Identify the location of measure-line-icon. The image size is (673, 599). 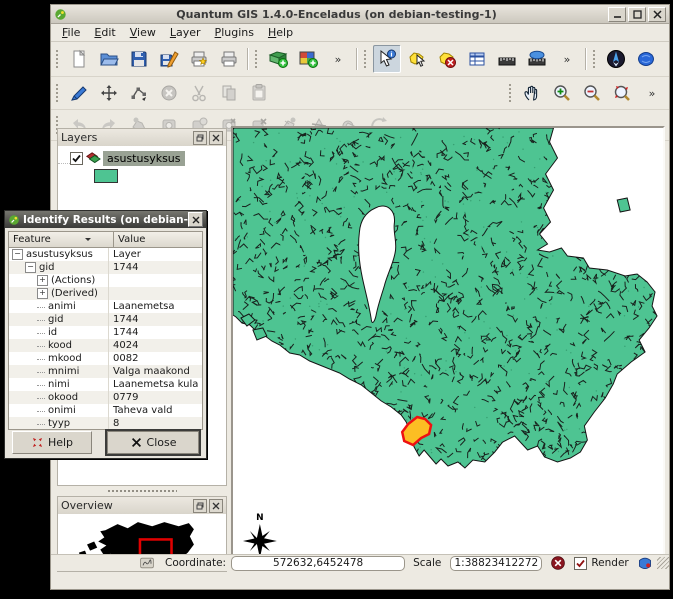
(507, 61).